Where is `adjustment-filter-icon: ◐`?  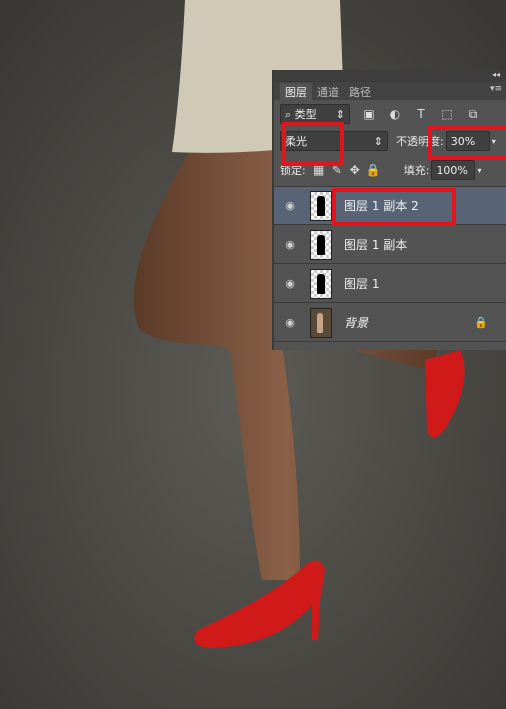
adjustment-filter-icon: ◐ is located at coordinates (395, 114).